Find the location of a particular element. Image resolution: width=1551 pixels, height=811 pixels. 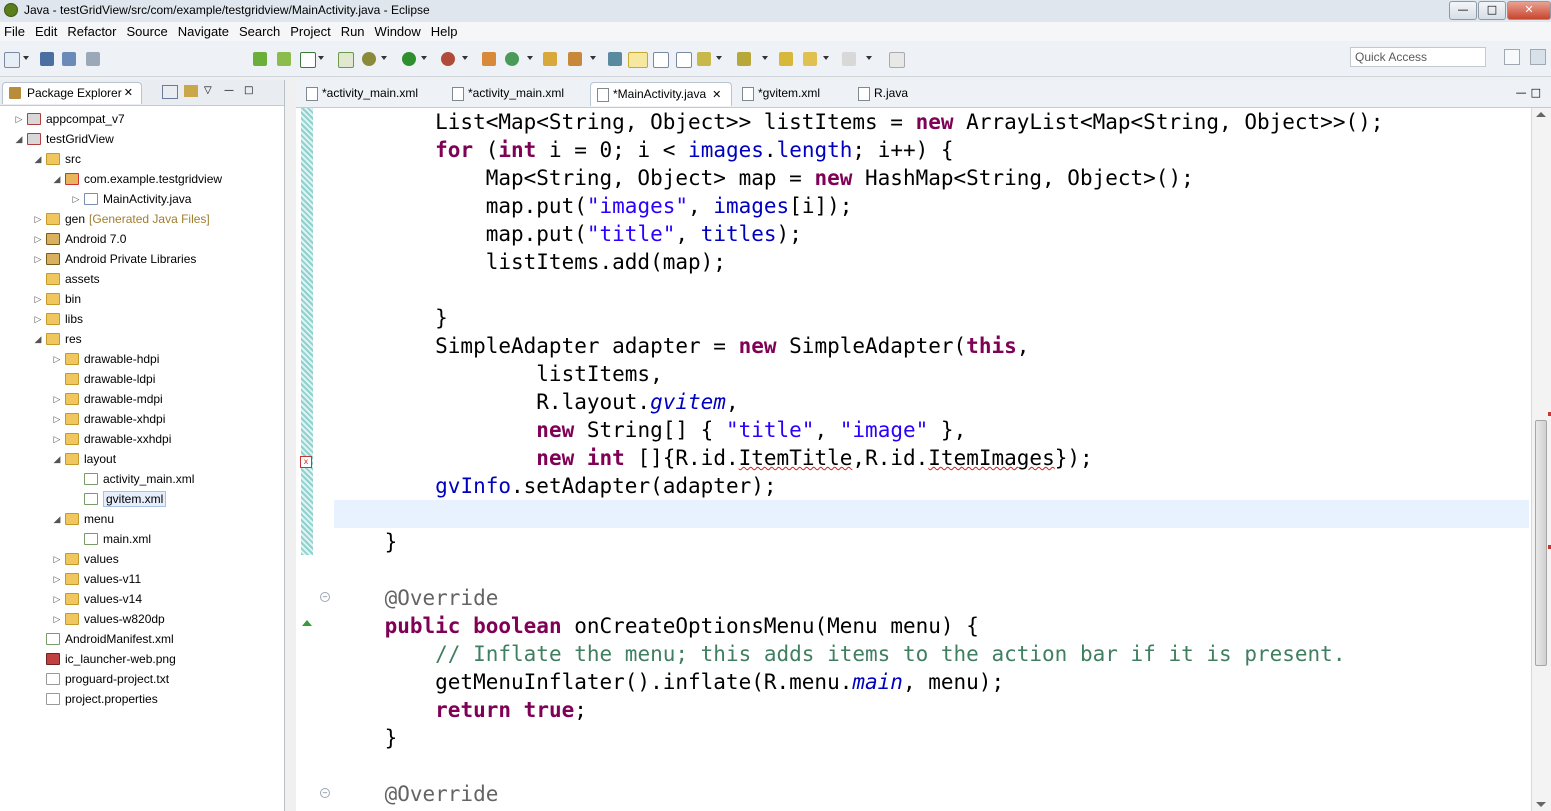

menu-file: File is located at coordinates (15, 31).